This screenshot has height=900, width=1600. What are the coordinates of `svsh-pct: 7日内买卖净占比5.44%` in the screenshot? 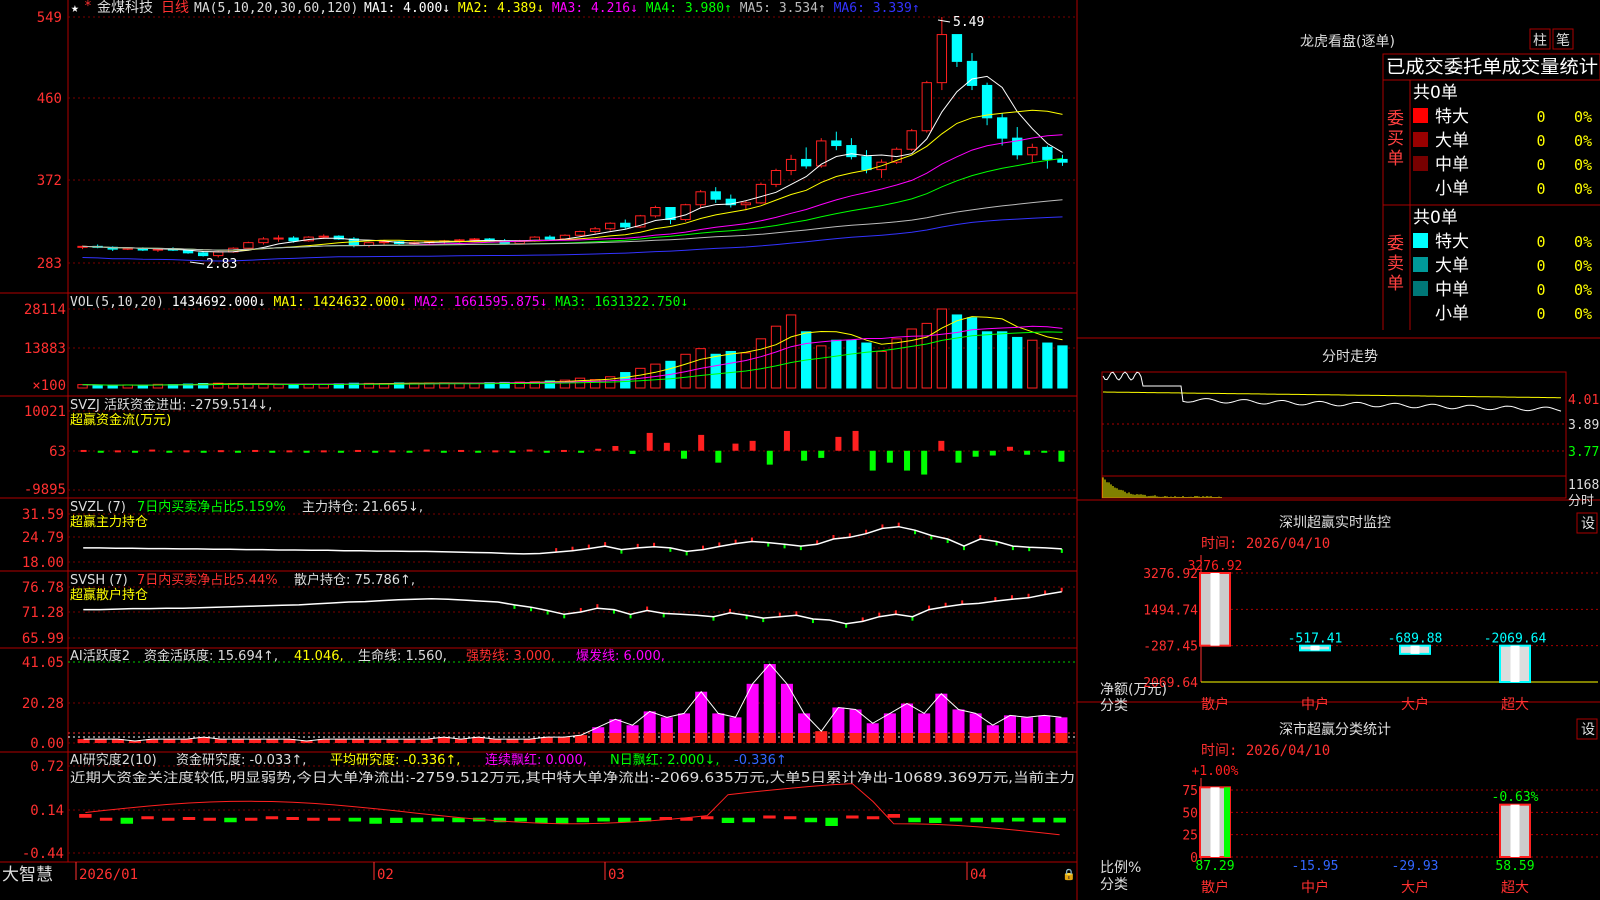 It's located at (207, 580).